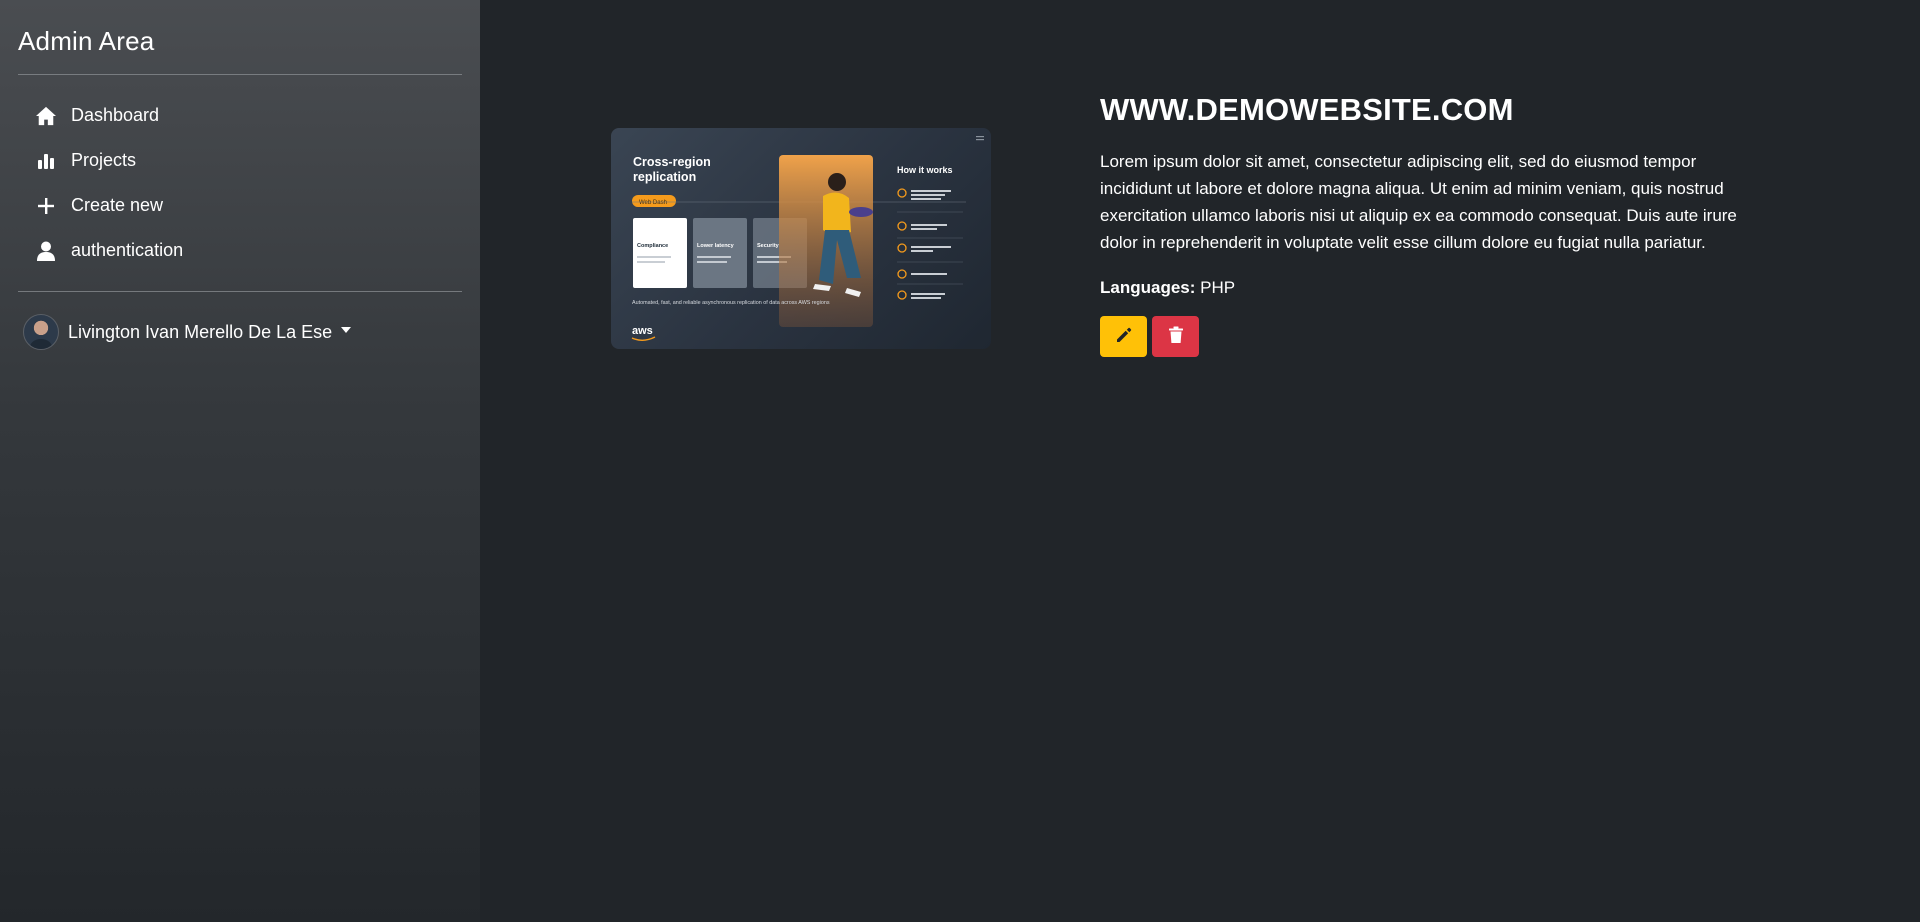 The height and width of the screenshot is (922, 1920). What do you see at coordinates (660, 253) in the screenshot?
I see `image-card-compliance` at bounding box center [660, 253].